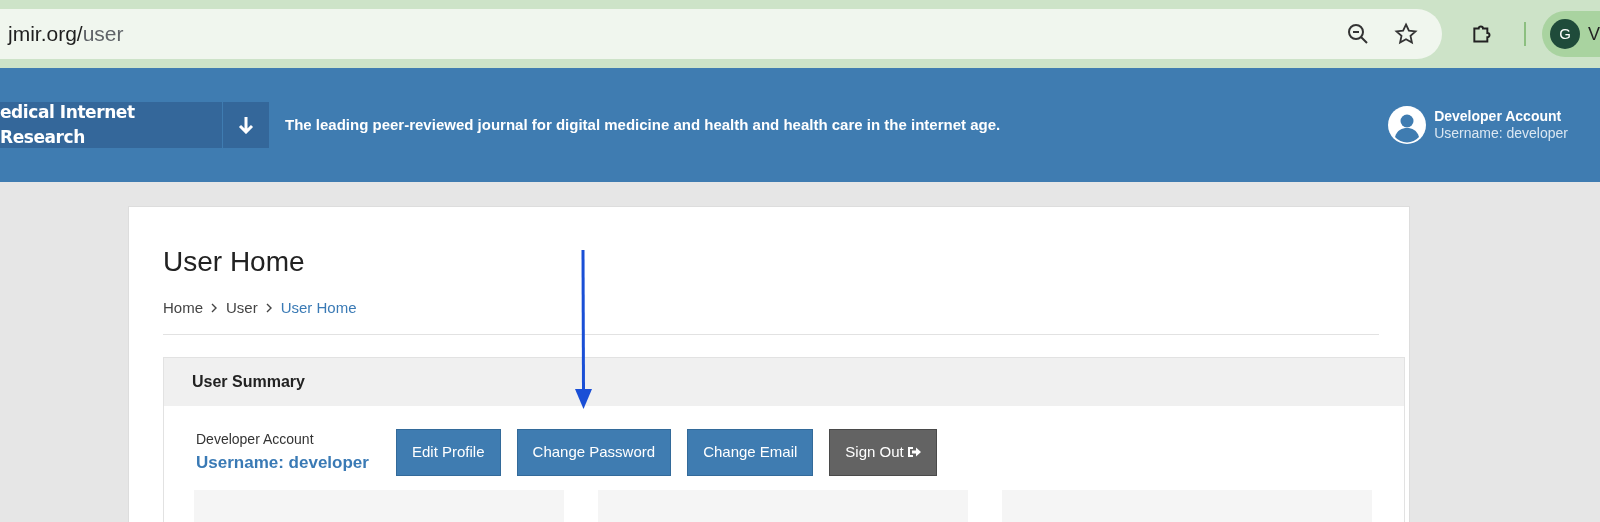 This screenshot has width=1600, height=522. I want to click on sign-out-icon, so click(914, 452).